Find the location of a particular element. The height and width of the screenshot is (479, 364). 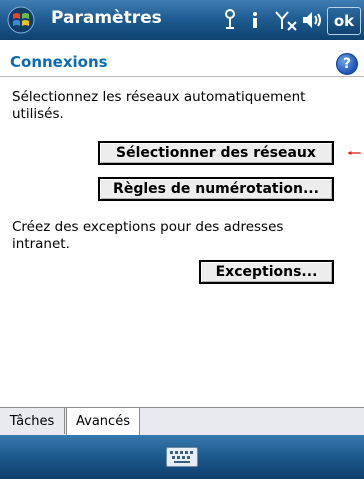

ok-button: ok is located at coordinates (344, 21).